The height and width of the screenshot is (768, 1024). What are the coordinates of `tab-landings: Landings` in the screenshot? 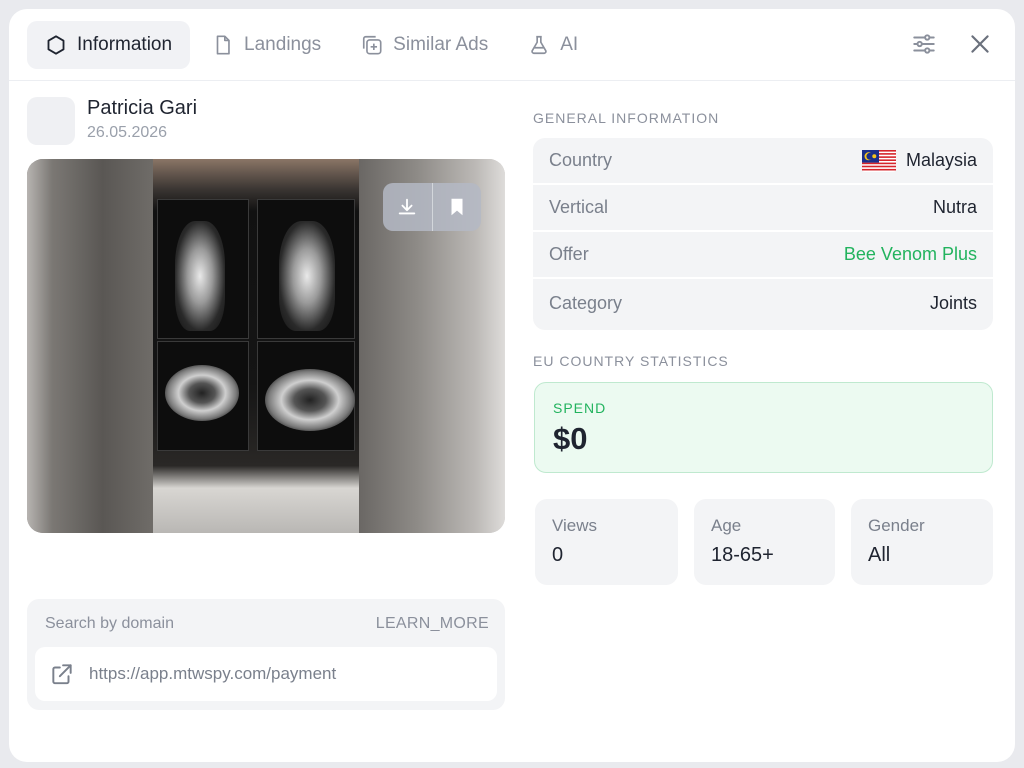 It's located at (266, 45).